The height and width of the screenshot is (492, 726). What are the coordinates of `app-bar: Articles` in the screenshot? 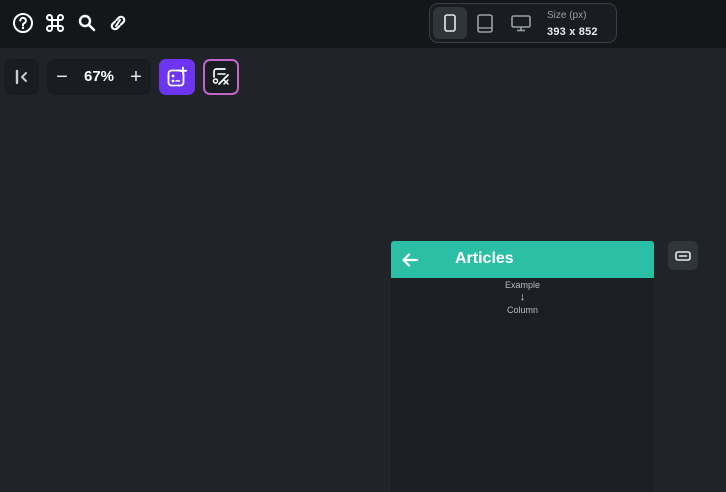 It's located at (522, 259).